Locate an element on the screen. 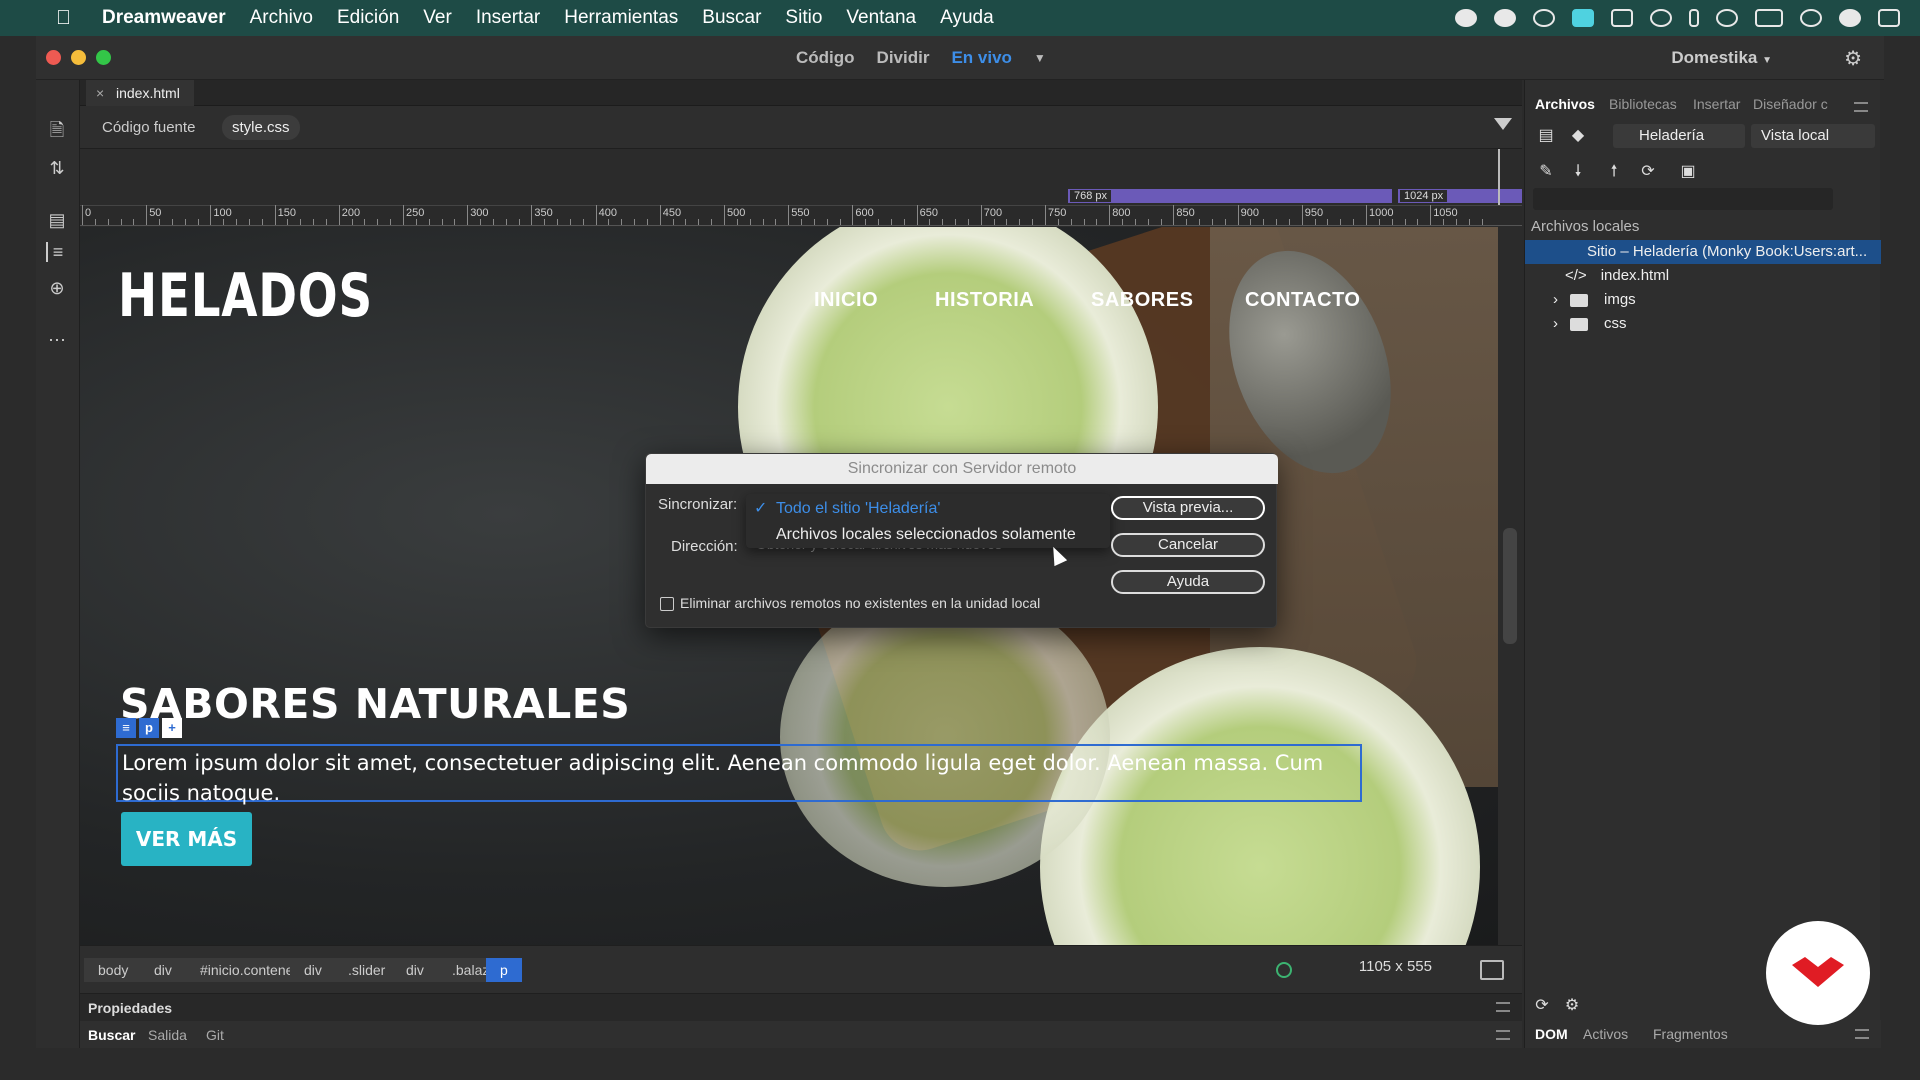  more-options-icon: ⋯ is located at coordinates (57, 340).